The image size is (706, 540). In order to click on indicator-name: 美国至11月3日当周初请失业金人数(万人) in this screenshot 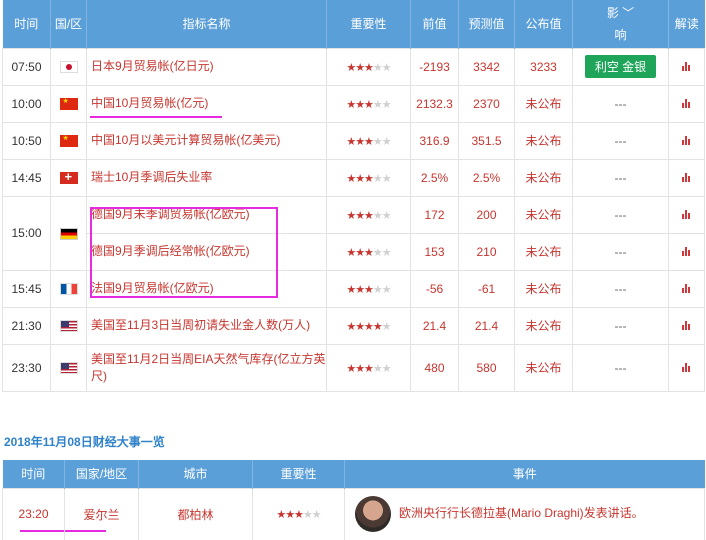, I will do `click(206, 325)`.